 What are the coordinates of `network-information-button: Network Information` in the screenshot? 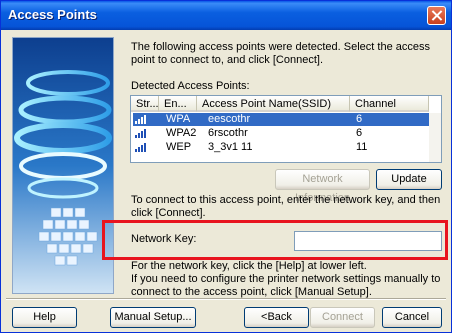 It's located at (322, 186).